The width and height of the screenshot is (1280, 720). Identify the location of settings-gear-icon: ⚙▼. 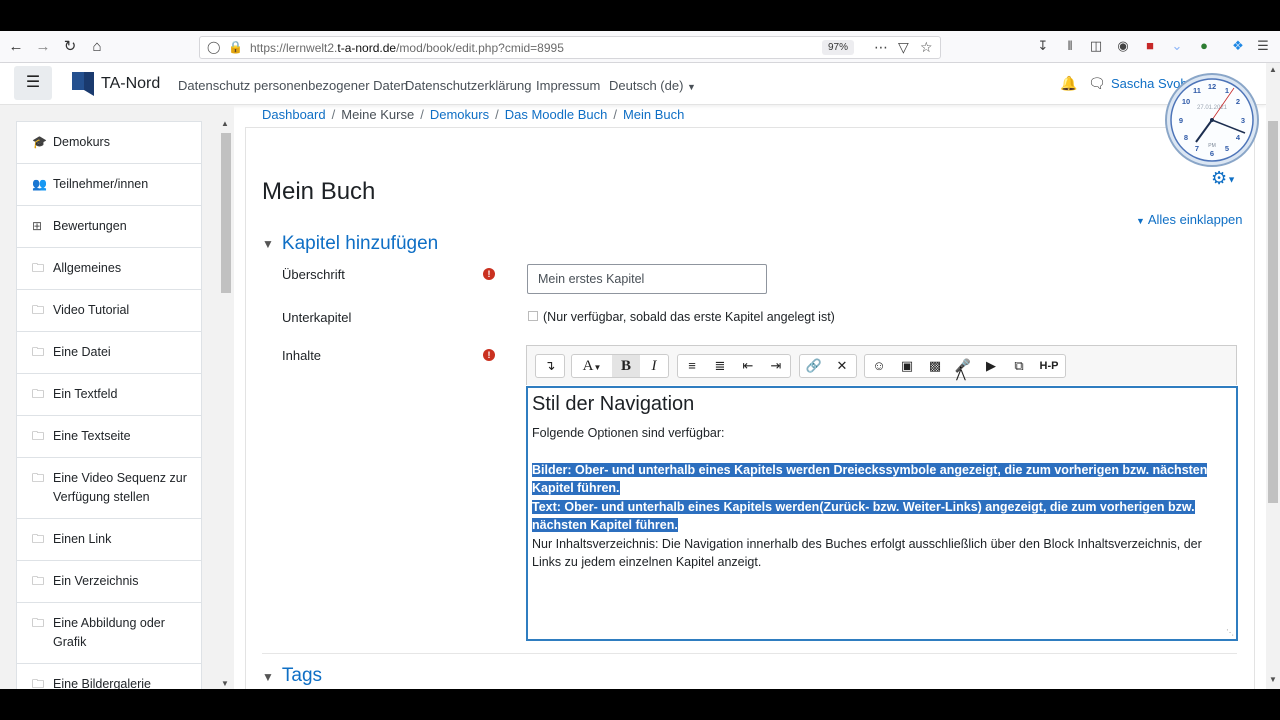
(1223, 178).